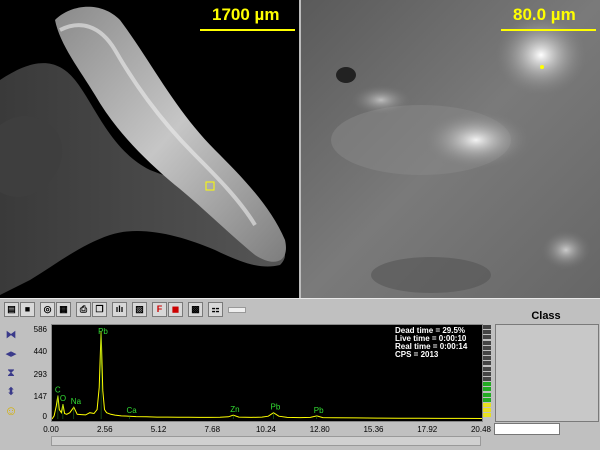 The width and height of the screenshot is (600, 450). I want to click on peak-label-icon: F, so click(159, 309).